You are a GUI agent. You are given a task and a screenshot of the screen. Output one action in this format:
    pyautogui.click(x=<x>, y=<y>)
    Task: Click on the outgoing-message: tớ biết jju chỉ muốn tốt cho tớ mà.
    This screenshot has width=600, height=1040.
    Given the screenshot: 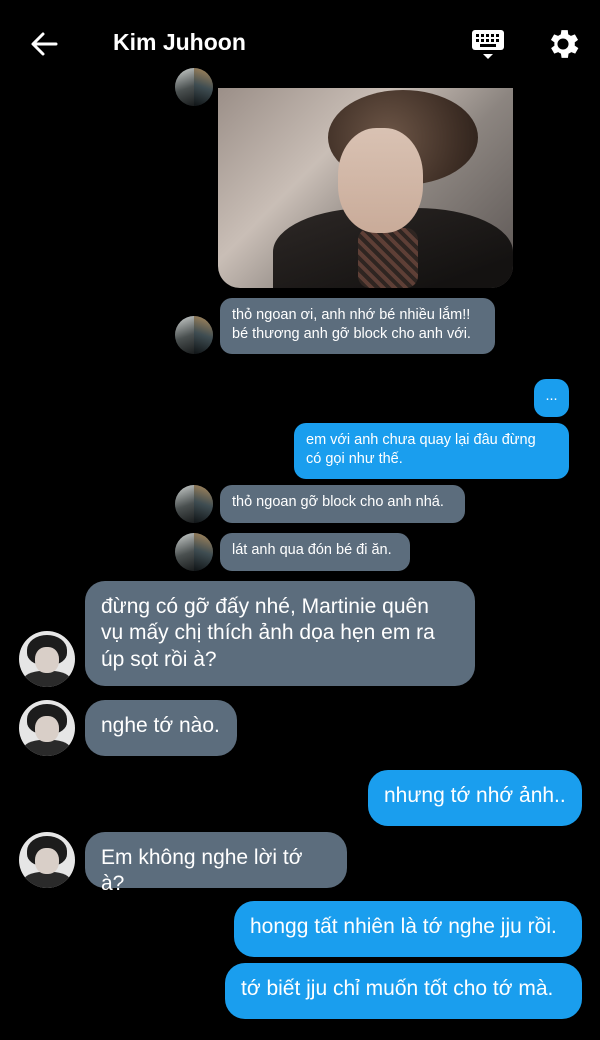 What is the action you would take?
    pyautogui.click(x=403, y=991)
    